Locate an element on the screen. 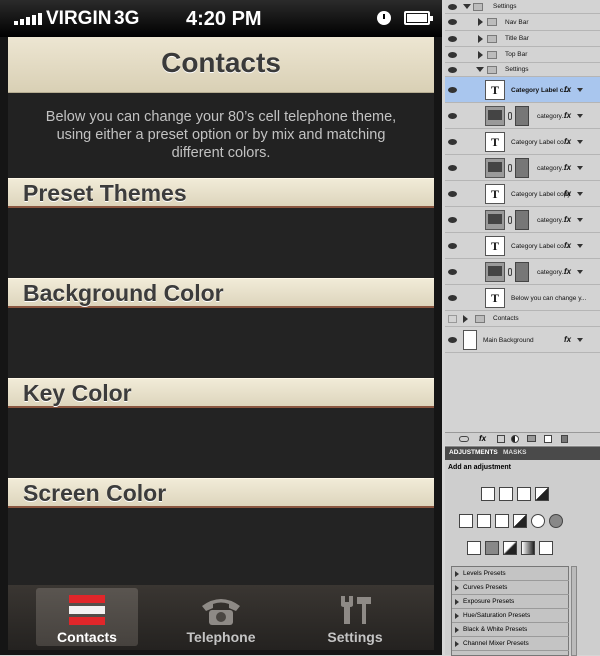  preset-hue-saturation: Hue/Saturation Presets is located at coordinates (510, 616).